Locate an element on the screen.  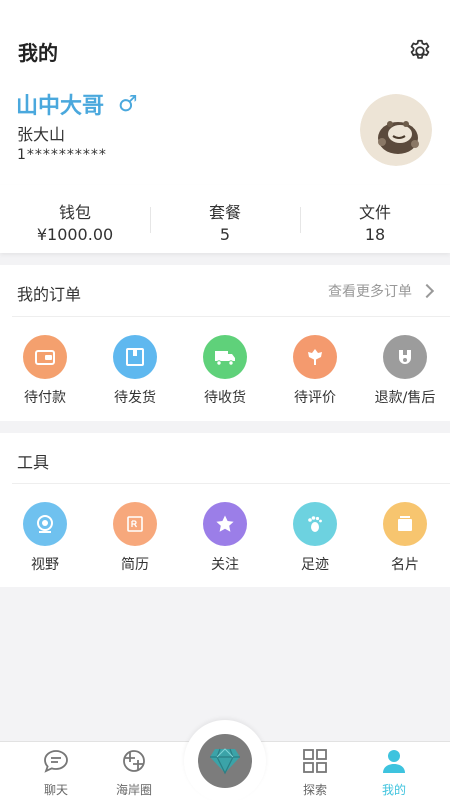
tool-footprint: 足迹 is located at coordinates (315, 538).